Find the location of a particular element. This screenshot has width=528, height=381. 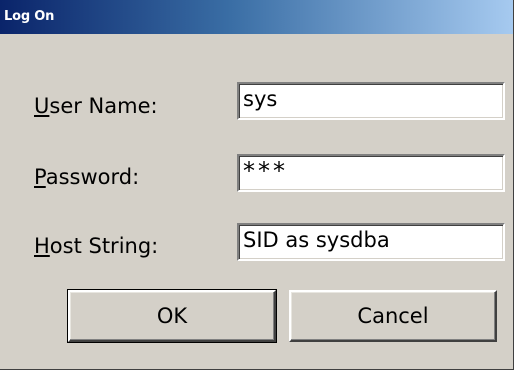

password-label-text: assword: is located at coordinates (92, 177).